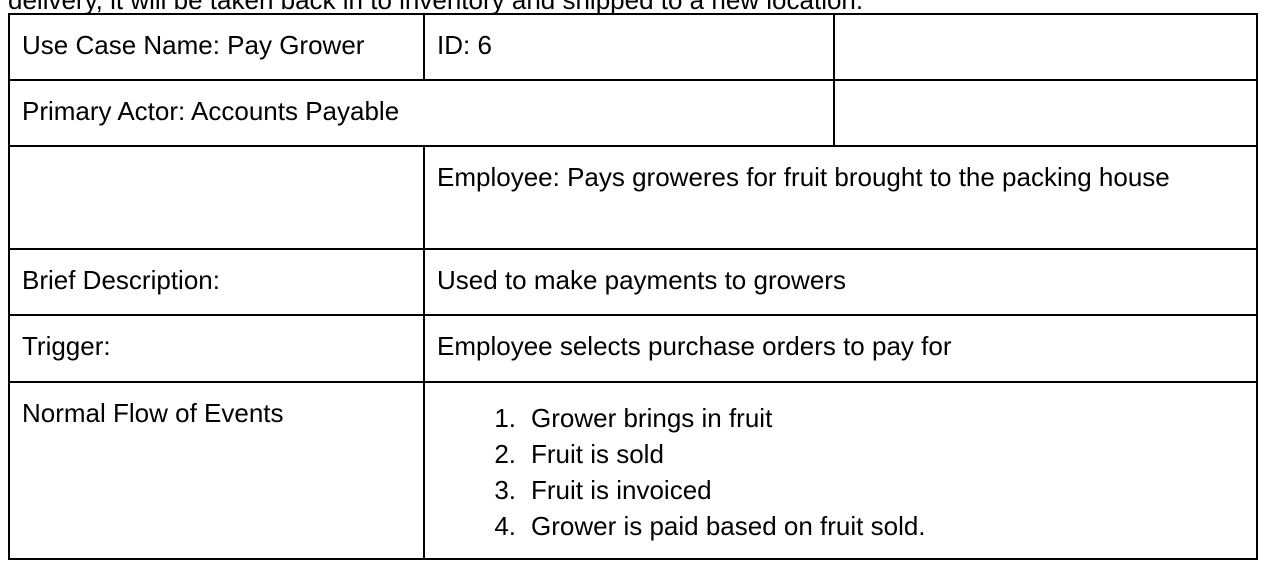  Describe the element at coordinates (216, 470) in the screenshot. I see `normal-flow-label: Normal Flow of Events` at that location.